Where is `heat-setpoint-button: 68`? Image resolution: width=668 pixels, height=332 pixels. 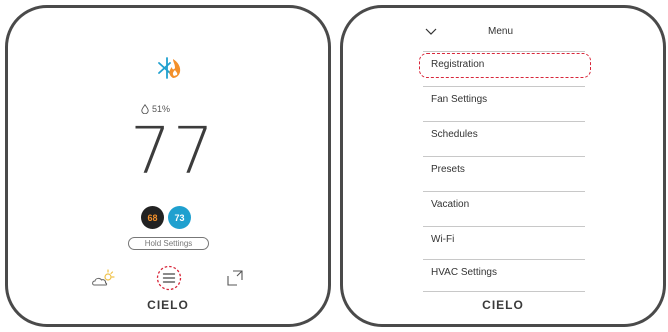 heat-setpoint-button: 68 is located at coordinates (152, 217).